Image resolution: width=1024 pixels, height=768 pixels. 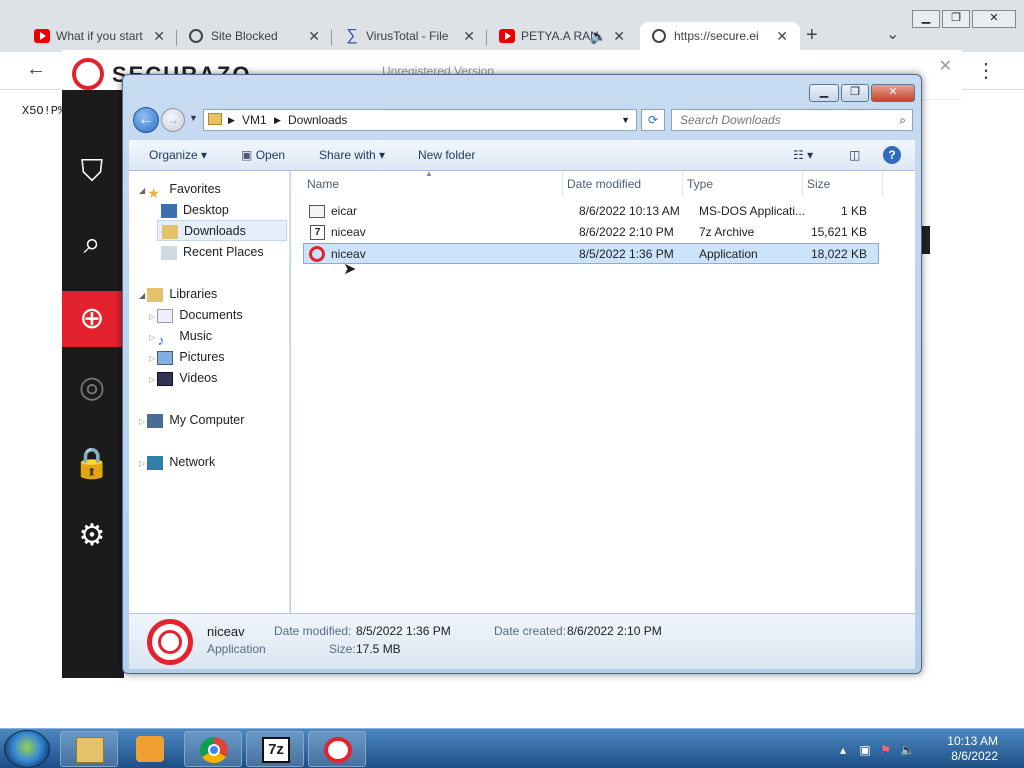 I want to click on forward-button: →, so click(x=173, y=120).